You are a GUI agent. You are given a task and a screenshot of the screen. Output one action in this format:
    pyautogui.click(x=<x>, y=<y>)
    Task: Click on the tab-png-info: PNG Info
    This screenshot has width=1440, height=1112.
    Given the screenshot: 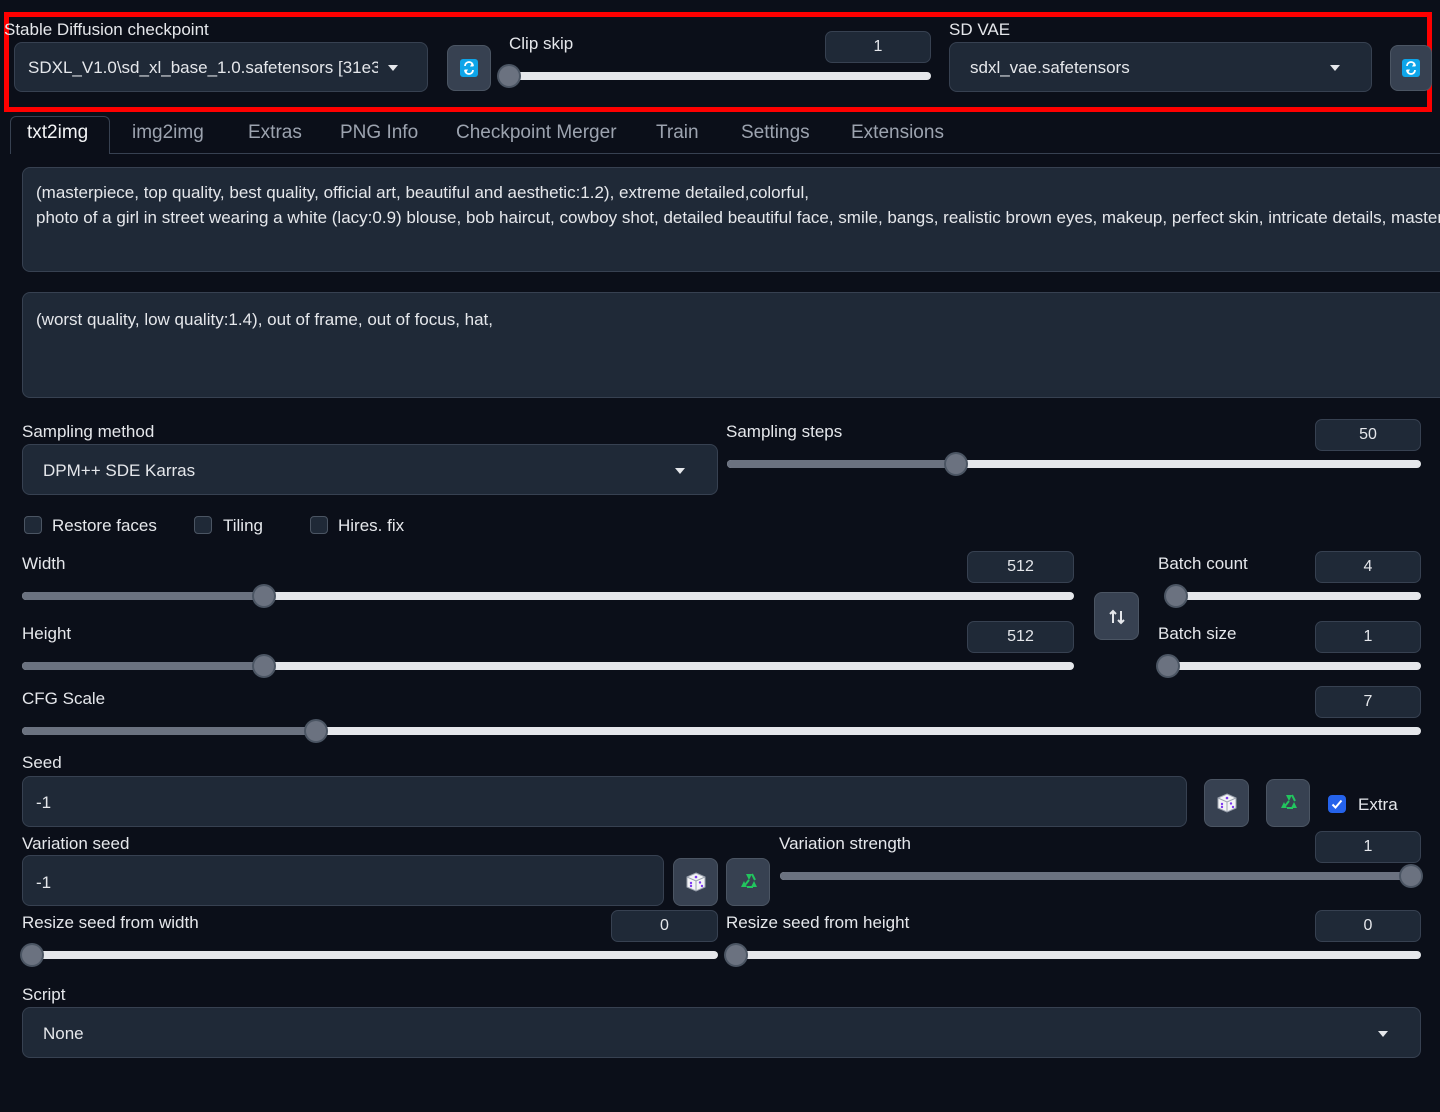 What is the action you would take?
    pyautogui.click(x=379, y=133)
    